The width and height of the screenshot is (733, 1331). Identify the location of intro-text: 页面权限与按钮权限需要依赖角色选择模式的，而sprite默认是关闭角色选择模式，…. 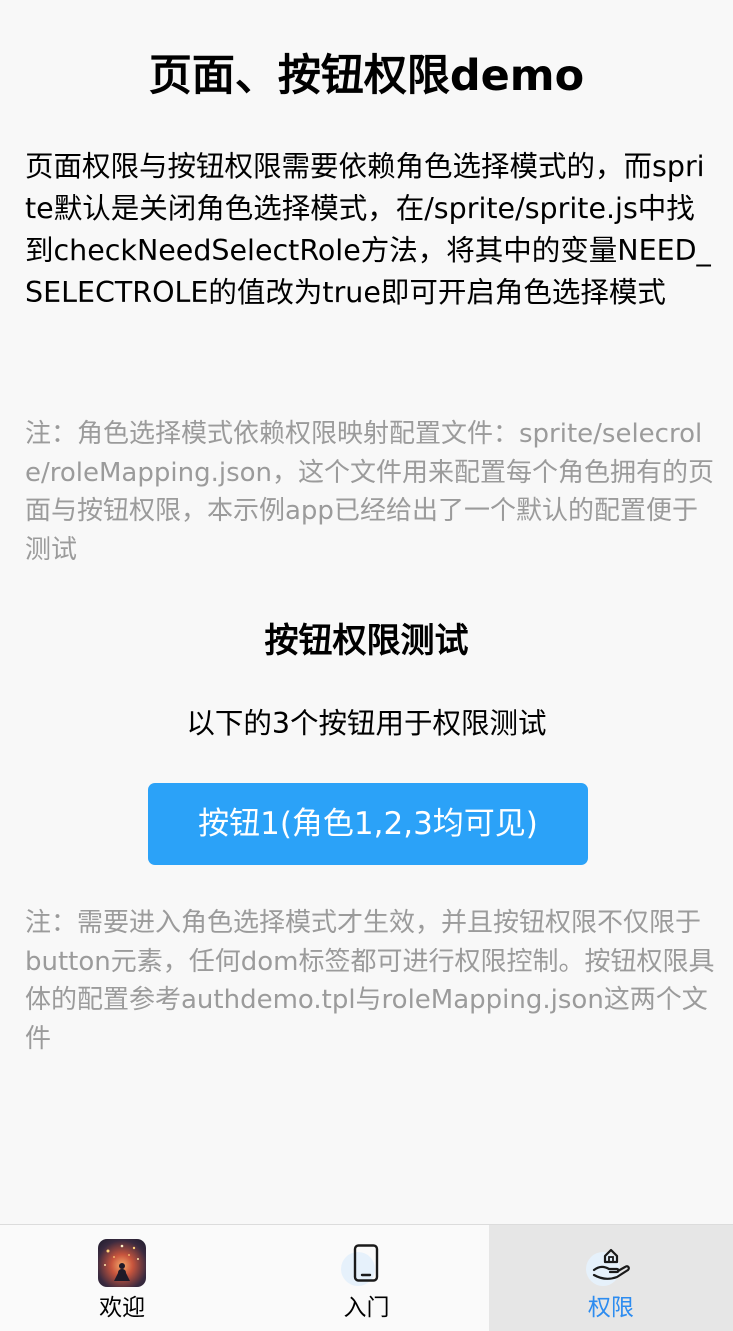
(368, 229).